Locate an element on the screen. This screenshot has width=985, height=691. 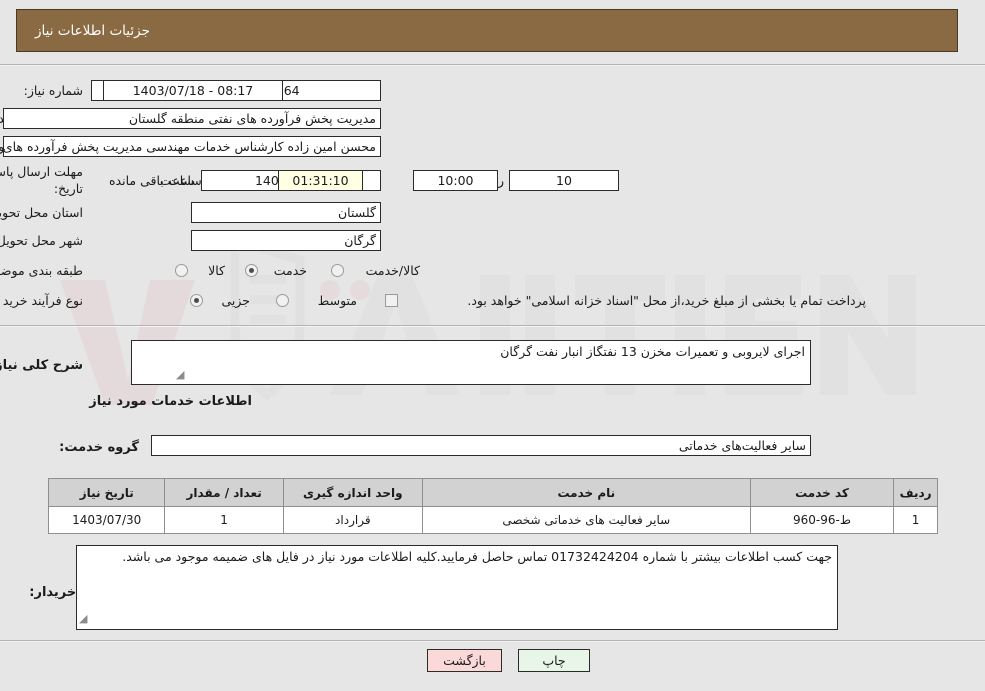
page-title-bar: جزئیات اطلاعات نیاز is located at coordinates (487, 30).